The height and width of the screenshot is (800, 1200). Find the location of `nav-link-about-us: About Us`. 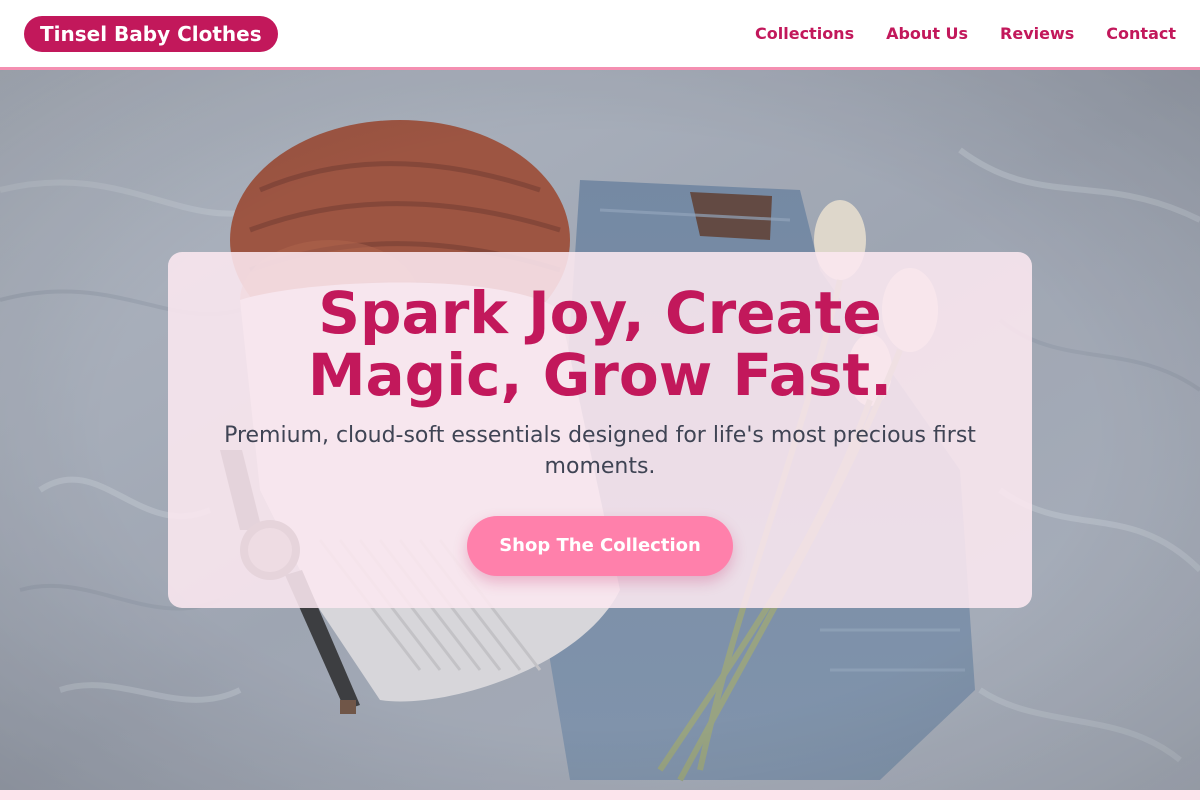

nav-link-about-us: About Us is located at coordinates (927, 33).